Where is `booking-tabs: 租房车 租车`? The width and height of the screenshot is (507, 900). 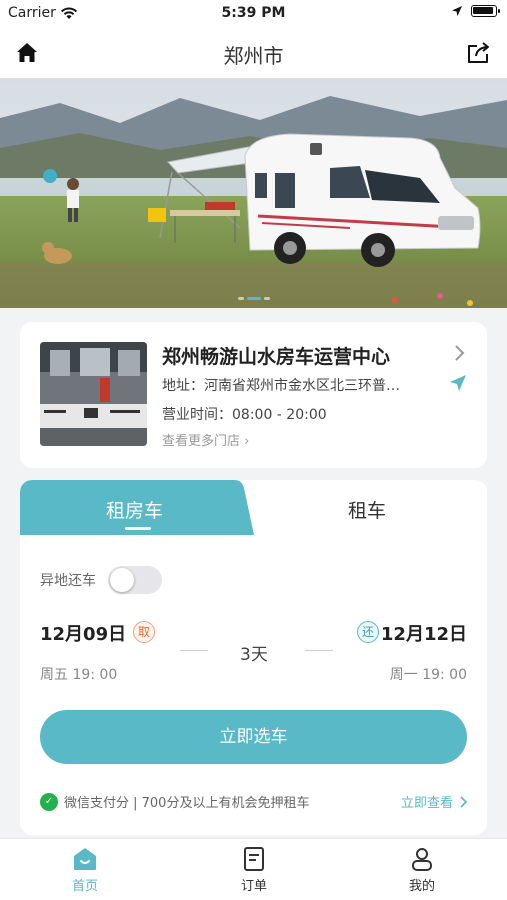 booking-tabs: 租房车 租车 is located at coordinates (253, 507).